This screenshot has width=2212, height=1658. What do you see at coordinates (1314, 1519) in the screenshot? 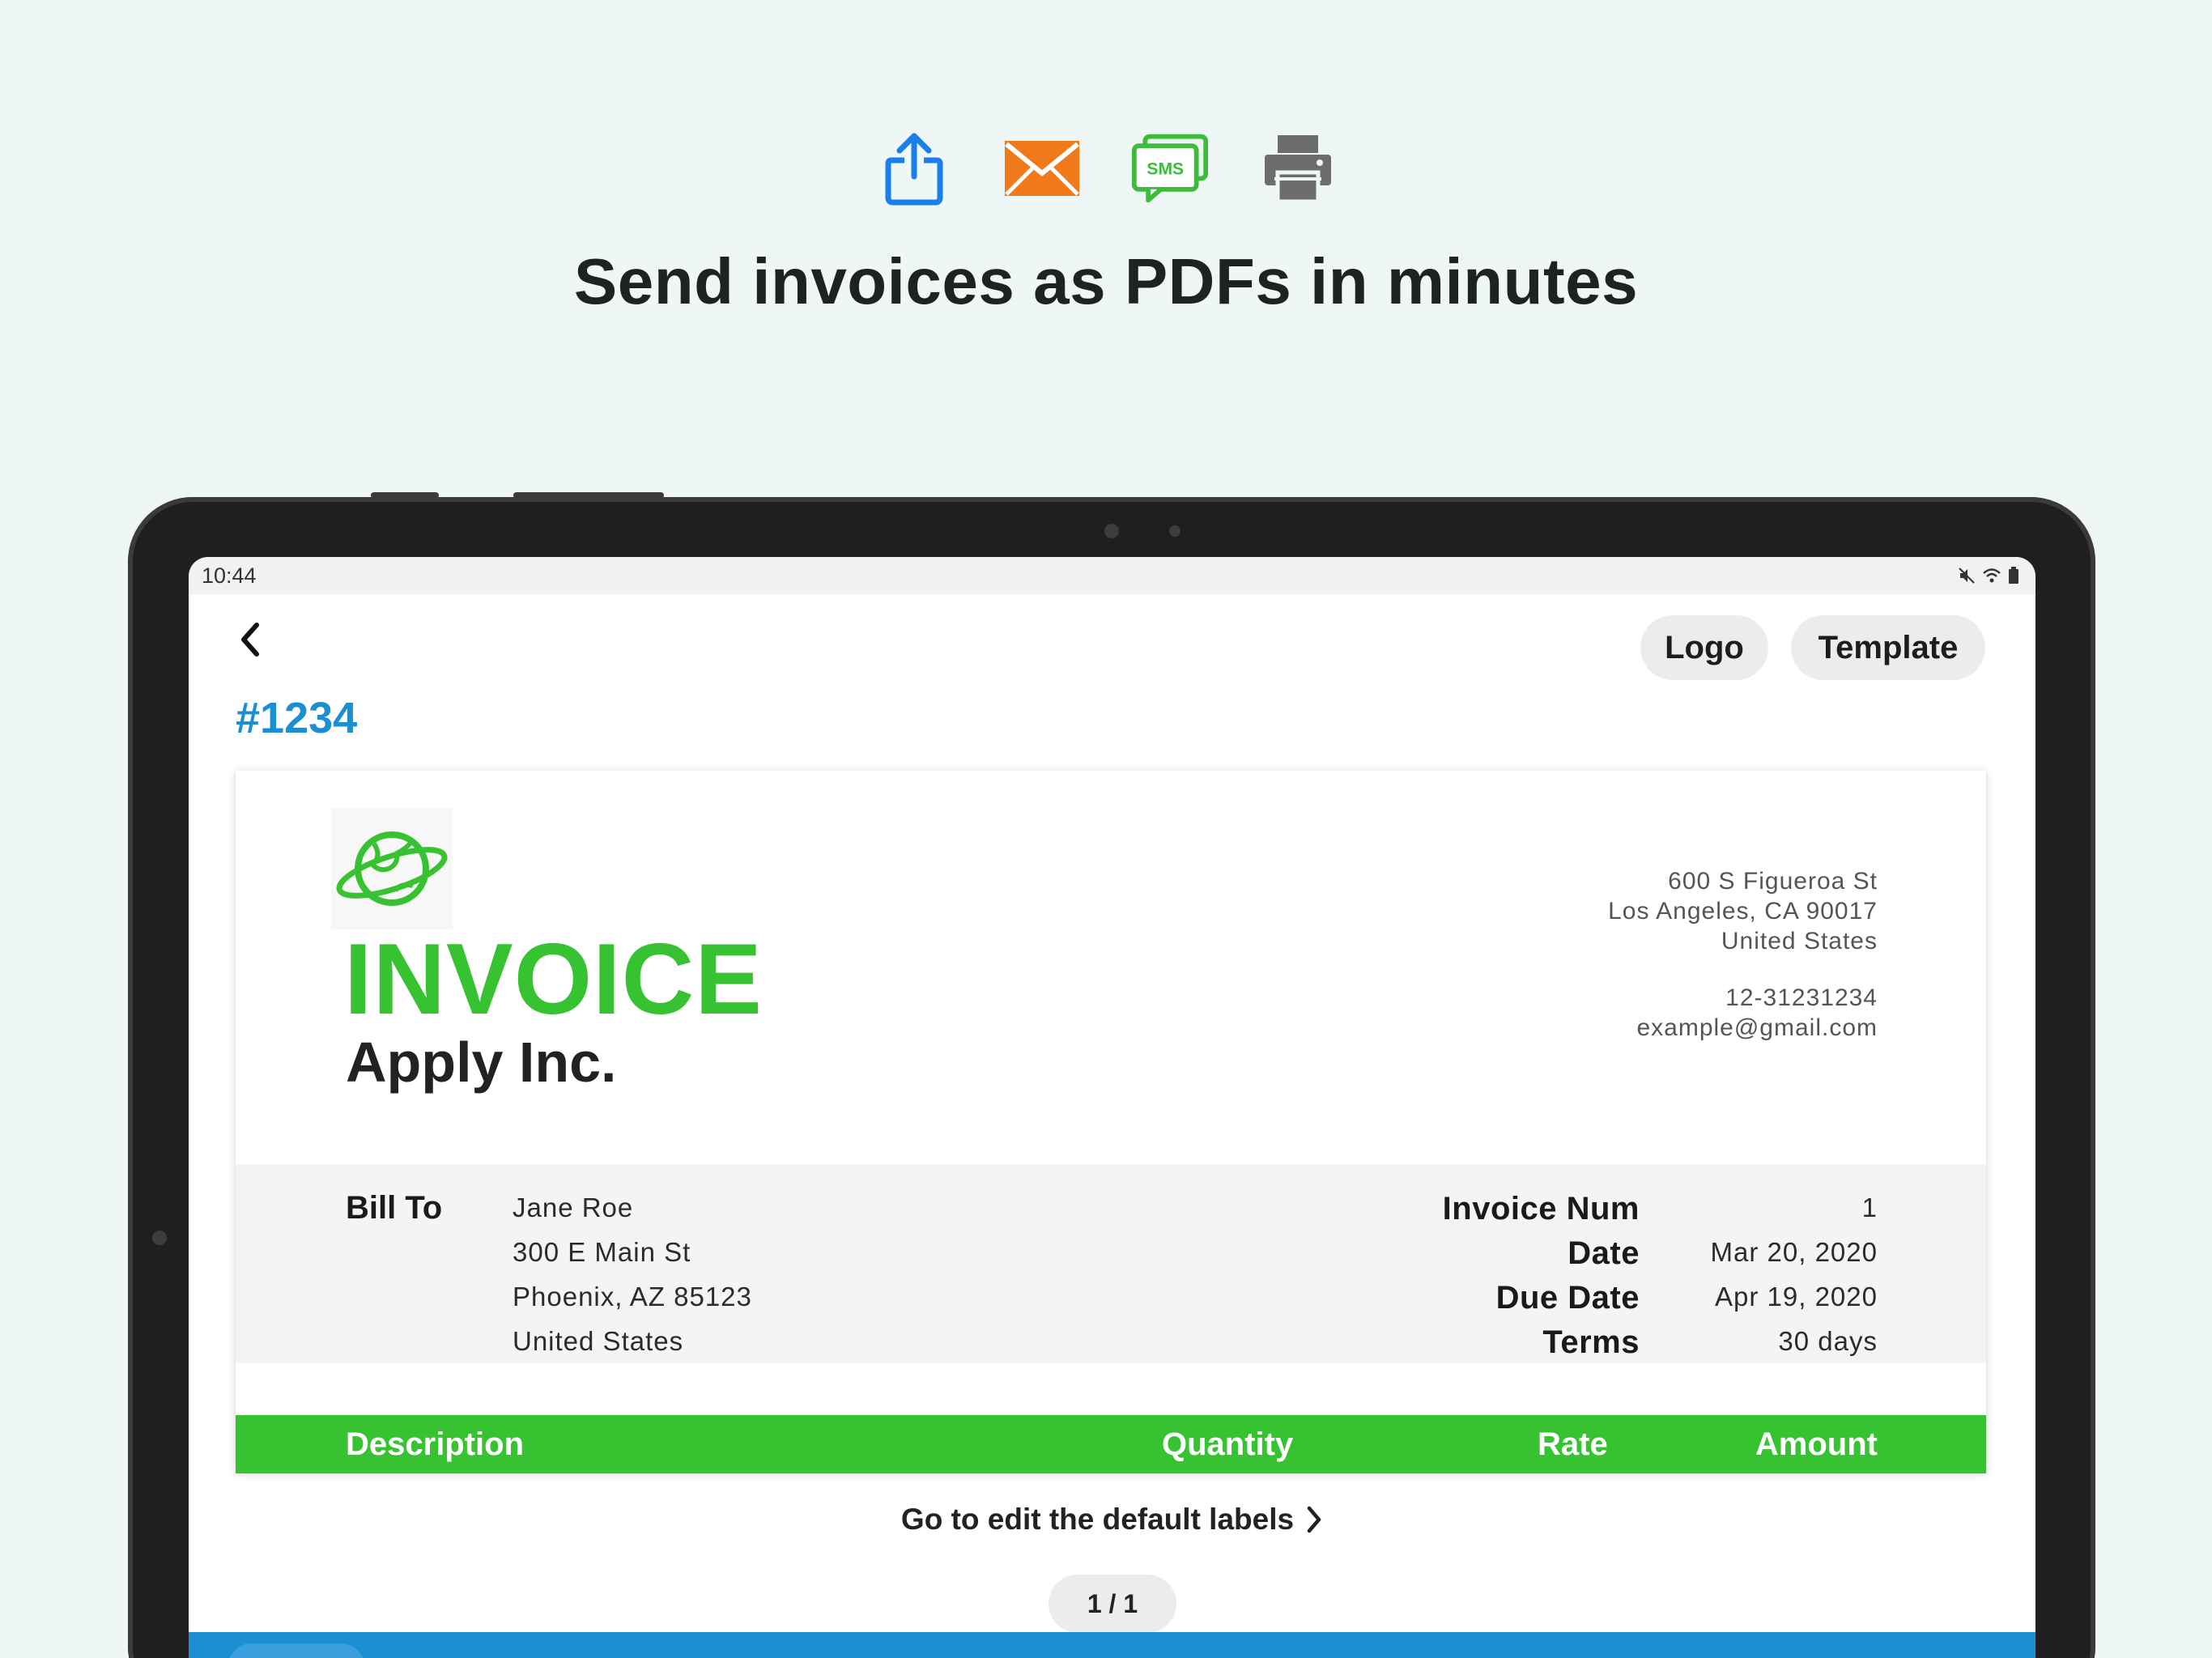
I see `chevron-right-icon` at bounding box center [1314, 1519].